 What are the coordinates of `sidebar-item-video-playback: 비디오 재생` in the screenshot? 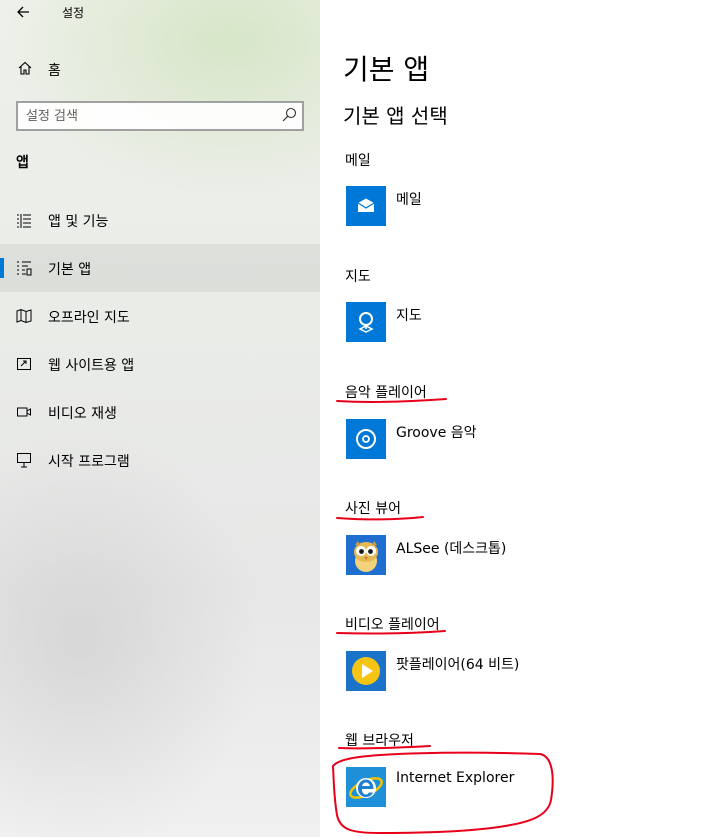 It's located at (160, 412).